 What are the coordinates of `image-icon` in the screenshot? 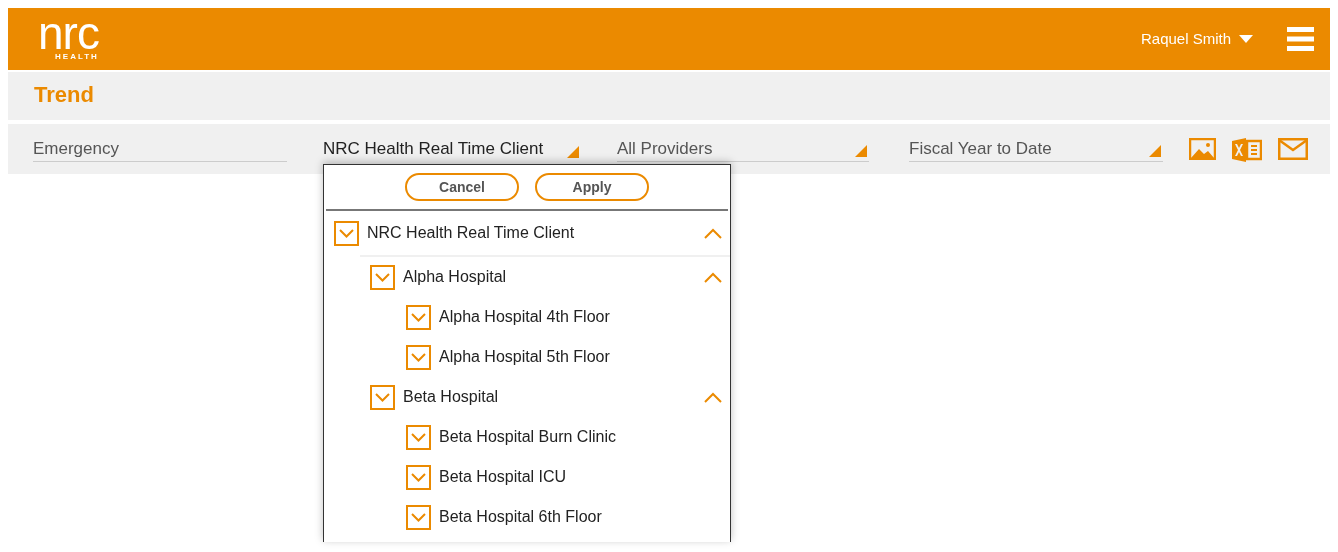 It's located at (1202, 149).